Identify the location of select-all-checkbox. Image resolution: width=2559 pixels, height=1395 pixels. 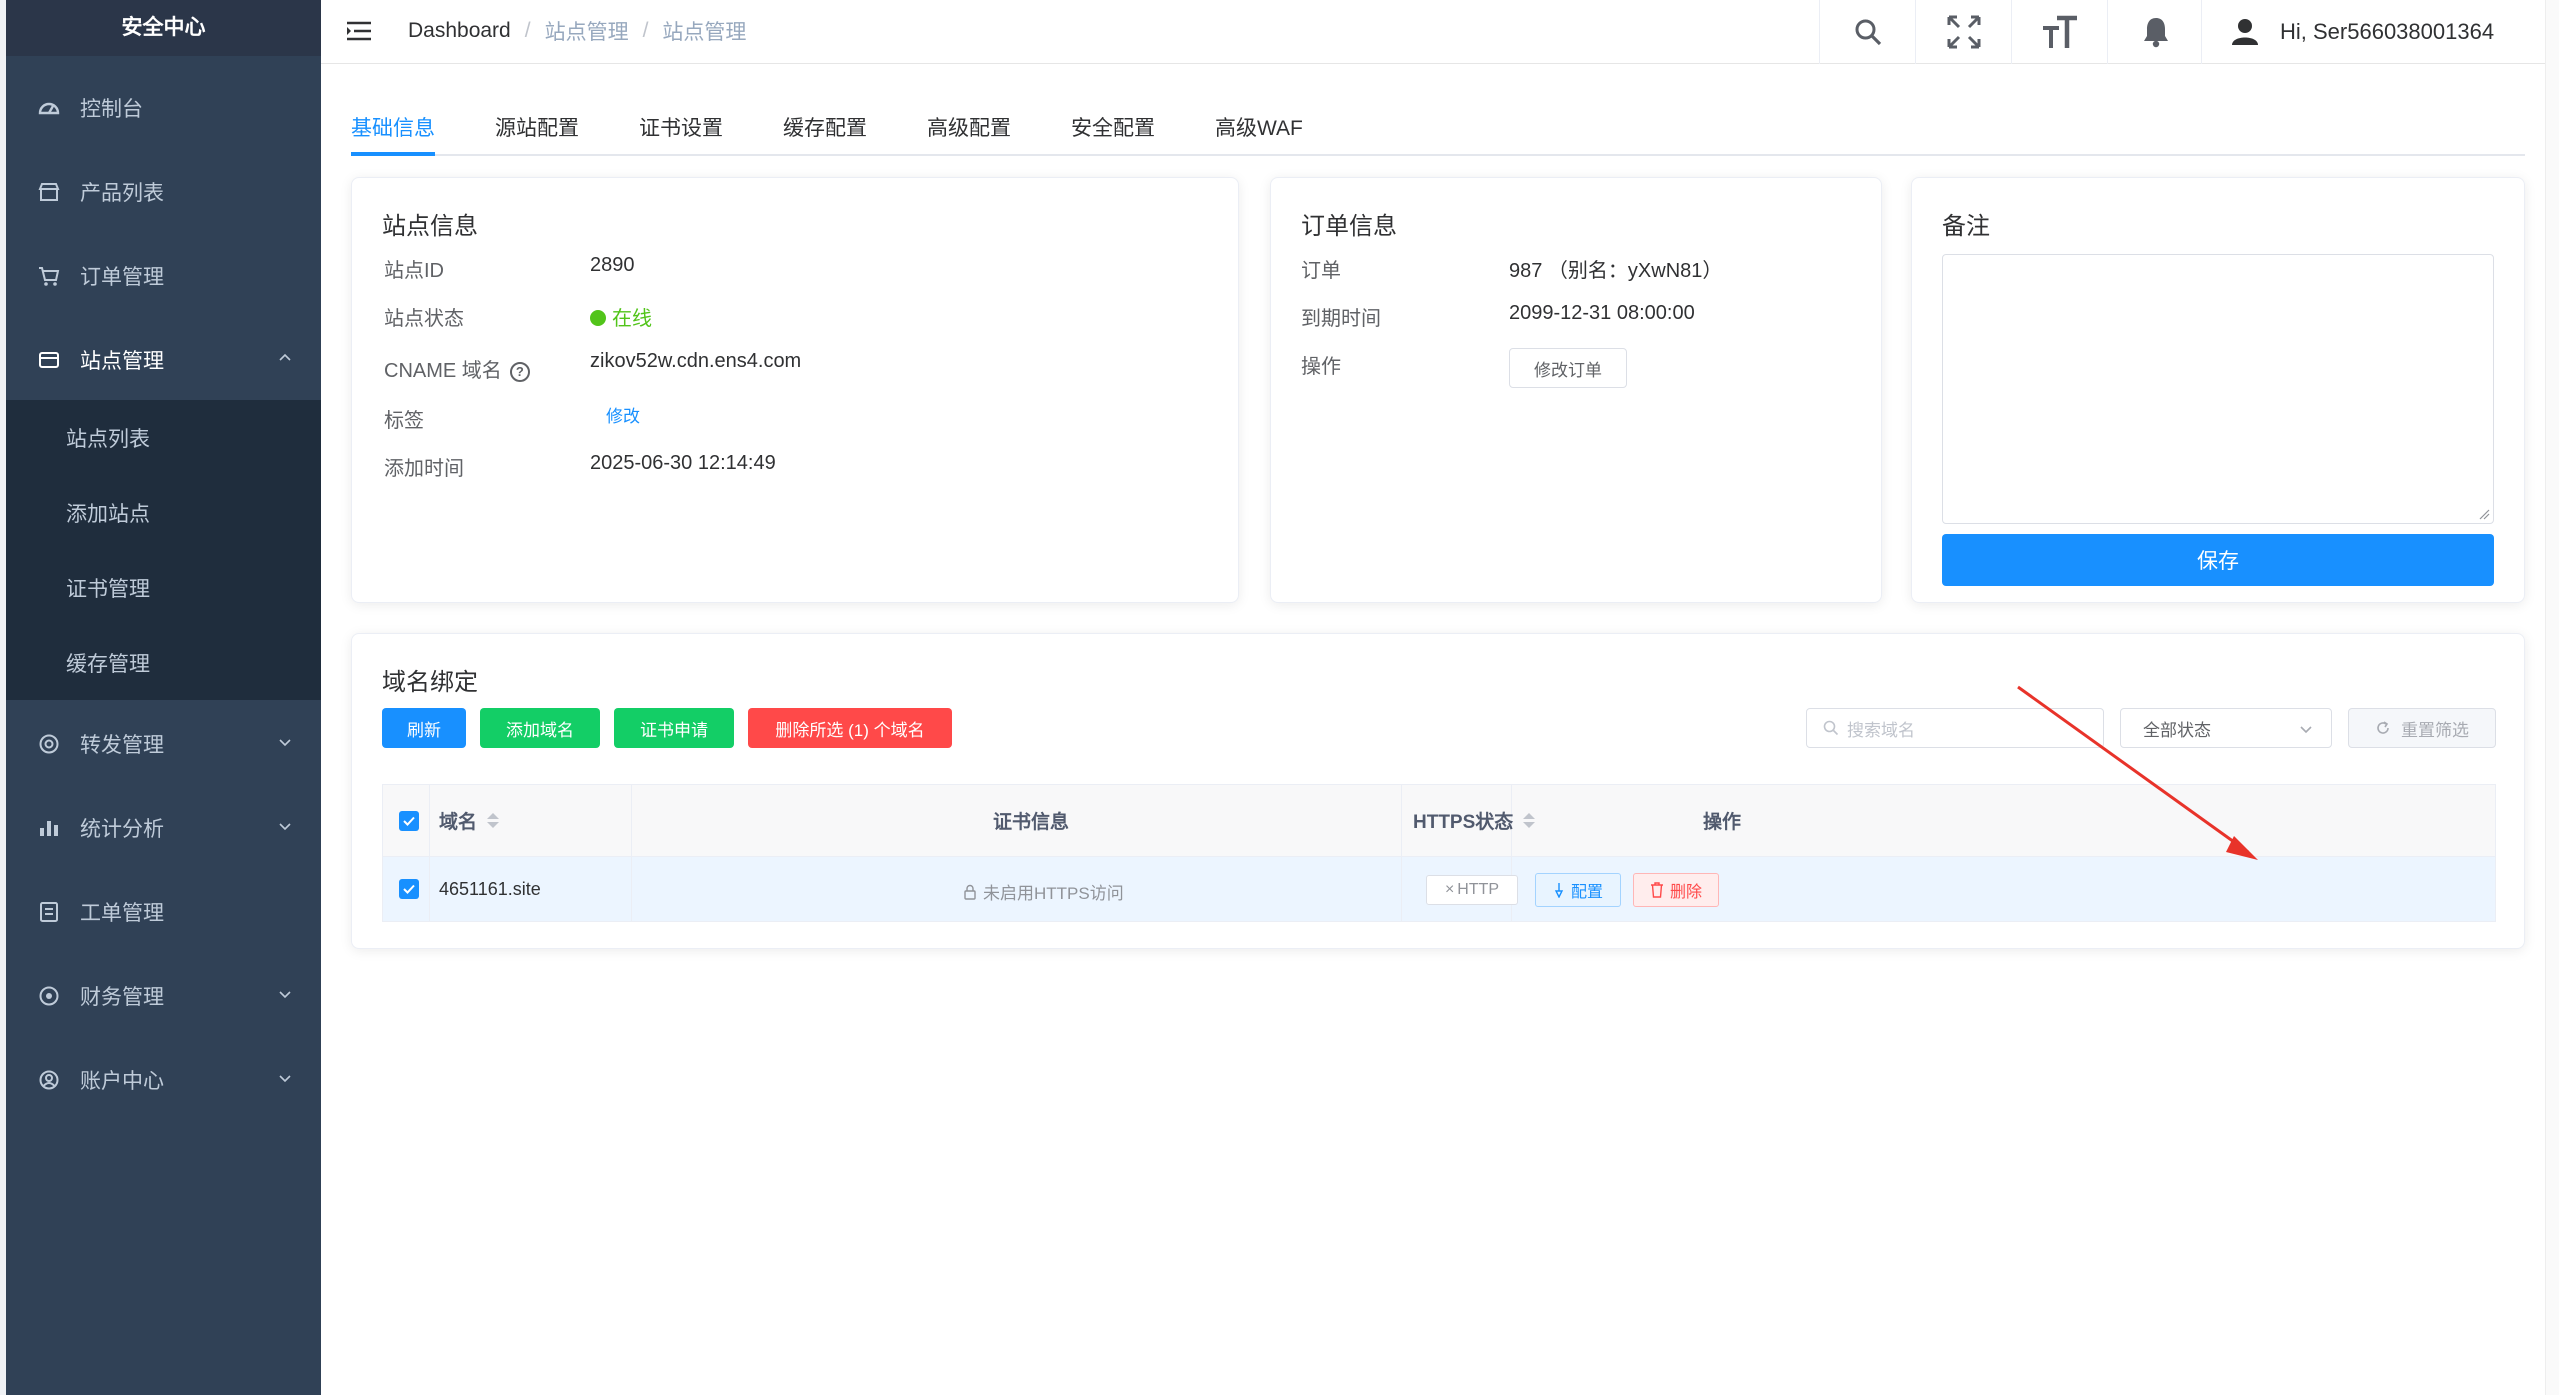
(409, 821).